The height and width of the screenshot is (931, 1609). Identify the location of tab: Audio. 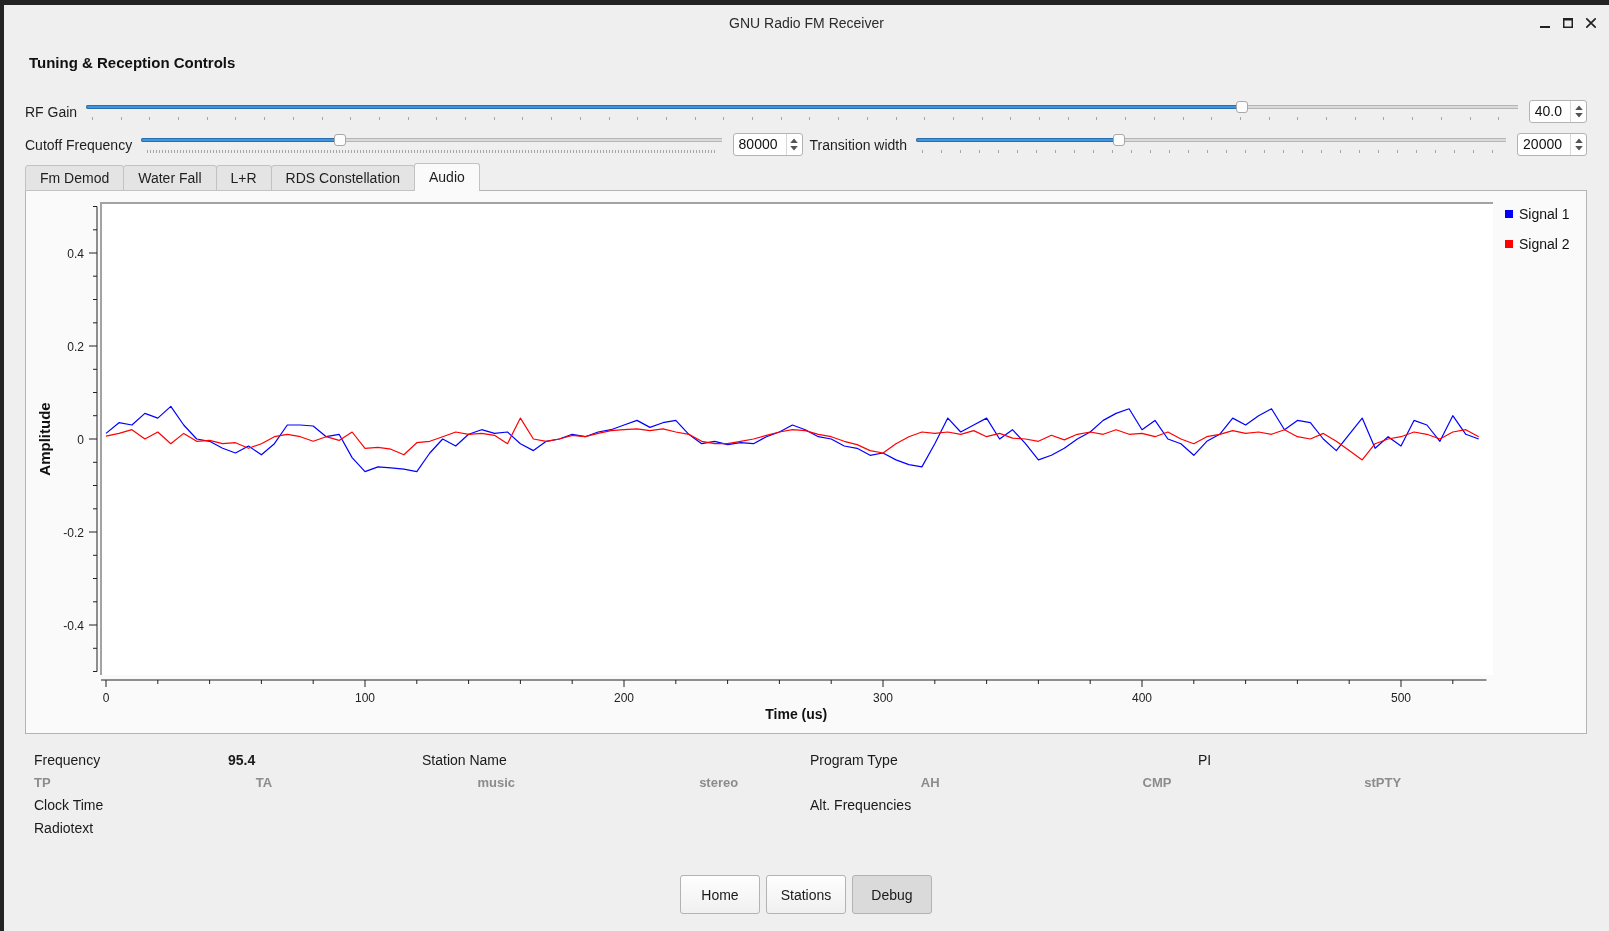
(447, 177).